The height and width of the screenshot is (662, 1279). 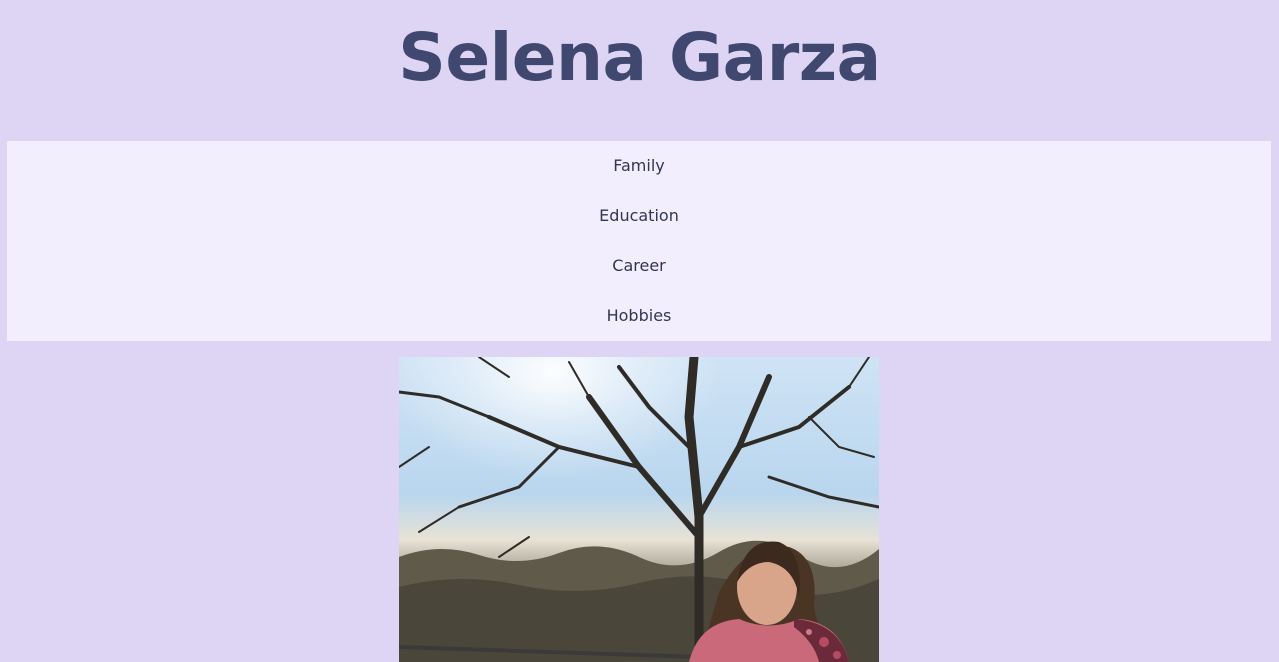 I want to click on page-title: Selena Garza, so click(x=639, y=57).